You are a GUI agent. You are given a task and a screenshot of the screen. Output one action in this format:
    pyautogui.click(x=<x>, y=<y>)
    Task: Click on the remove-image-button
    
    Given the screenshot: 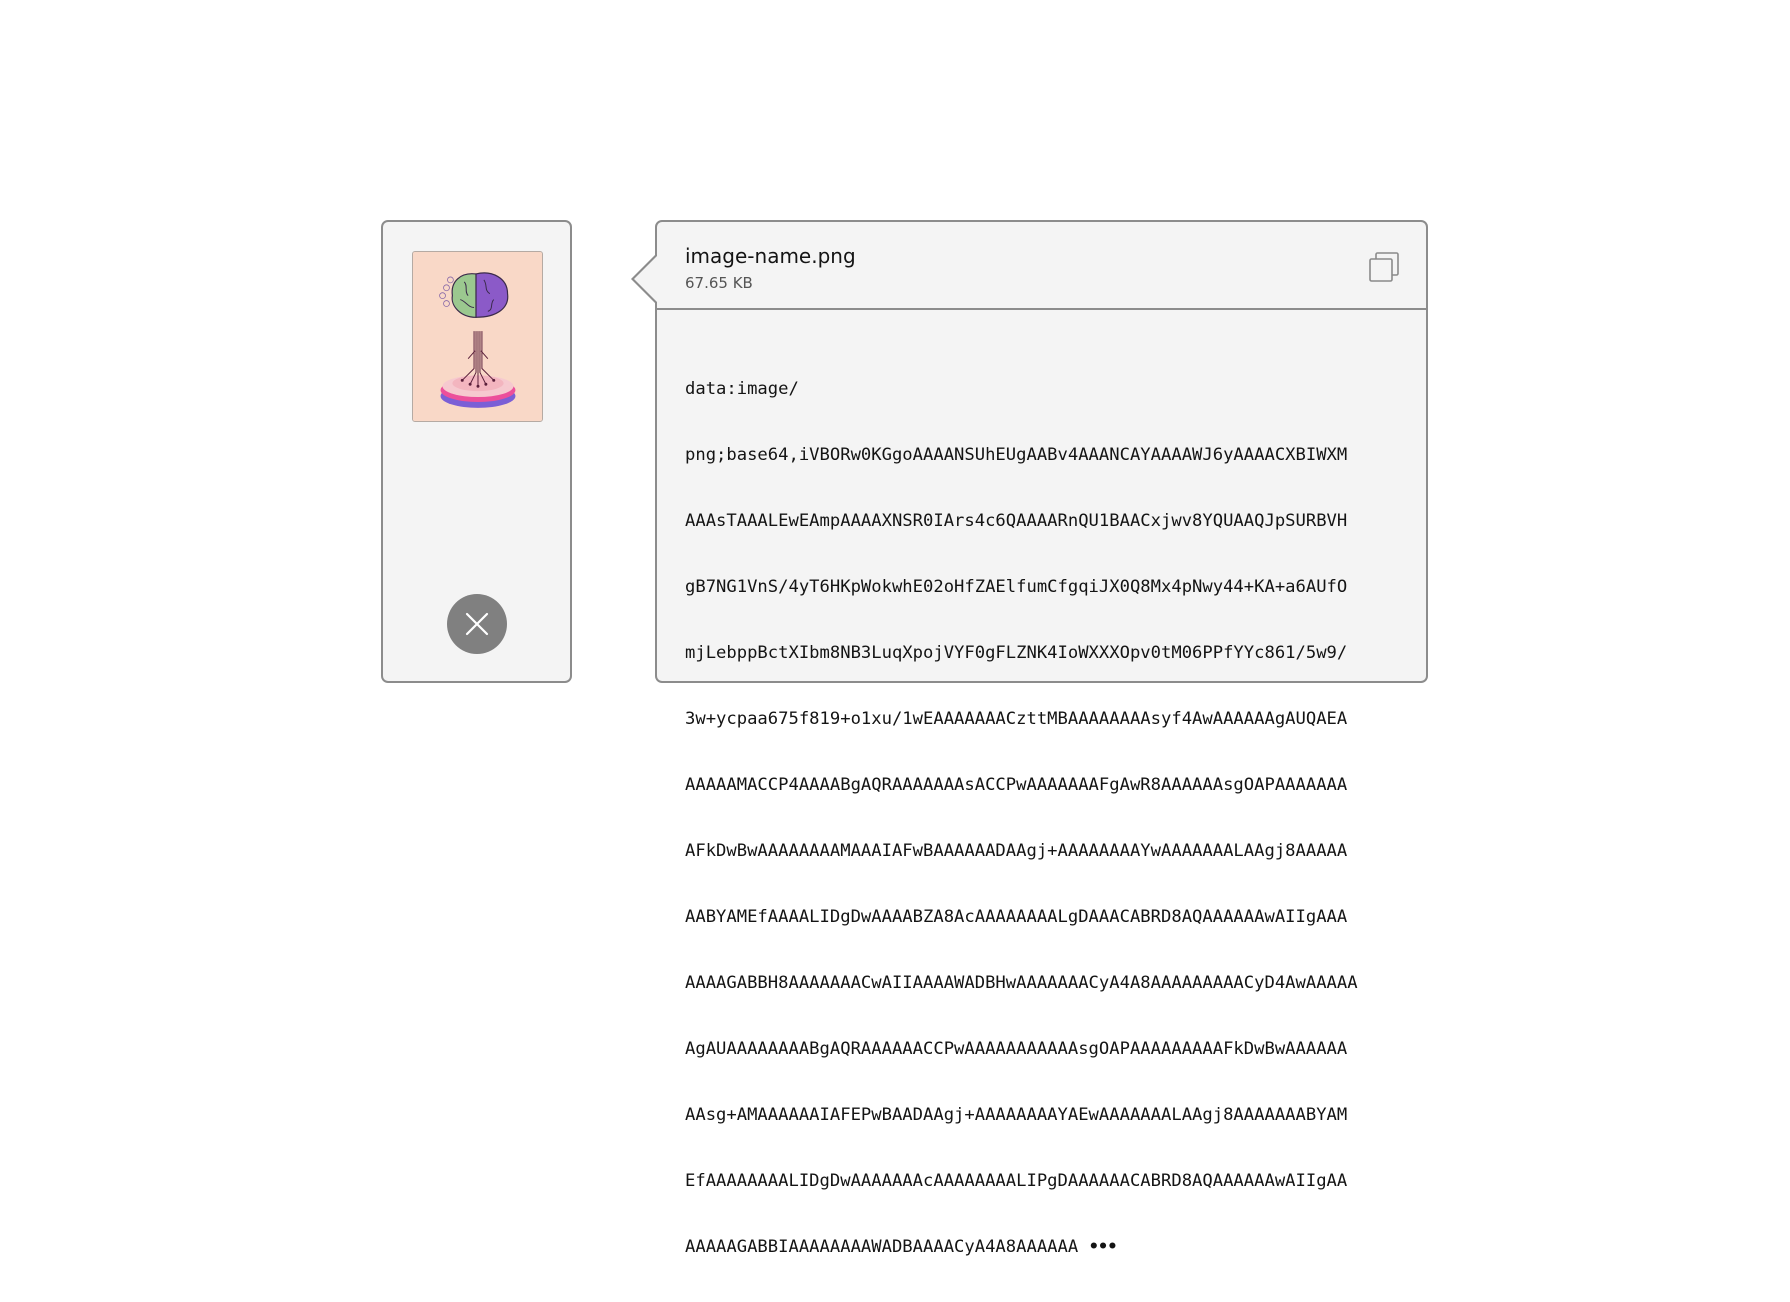 What is the action you would take?
    pyautogui.click(x=477, y=624)
    